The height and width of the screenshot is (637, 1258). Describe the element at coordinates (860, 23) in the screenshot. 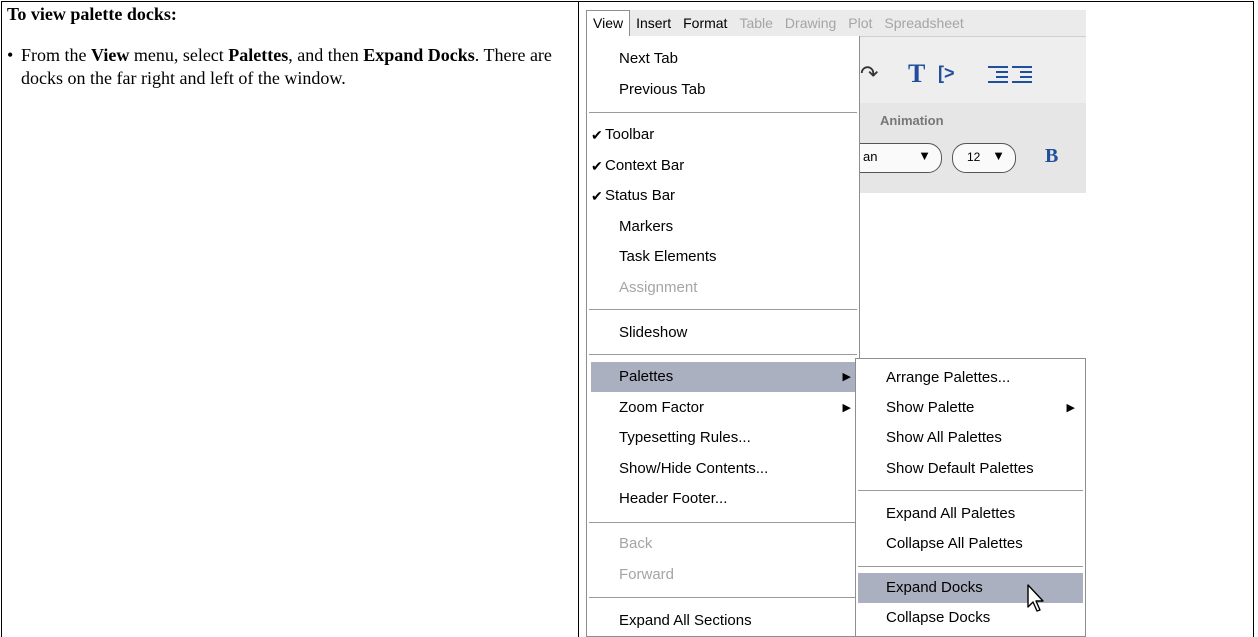

I see `menu-plot: Plot` at that location.